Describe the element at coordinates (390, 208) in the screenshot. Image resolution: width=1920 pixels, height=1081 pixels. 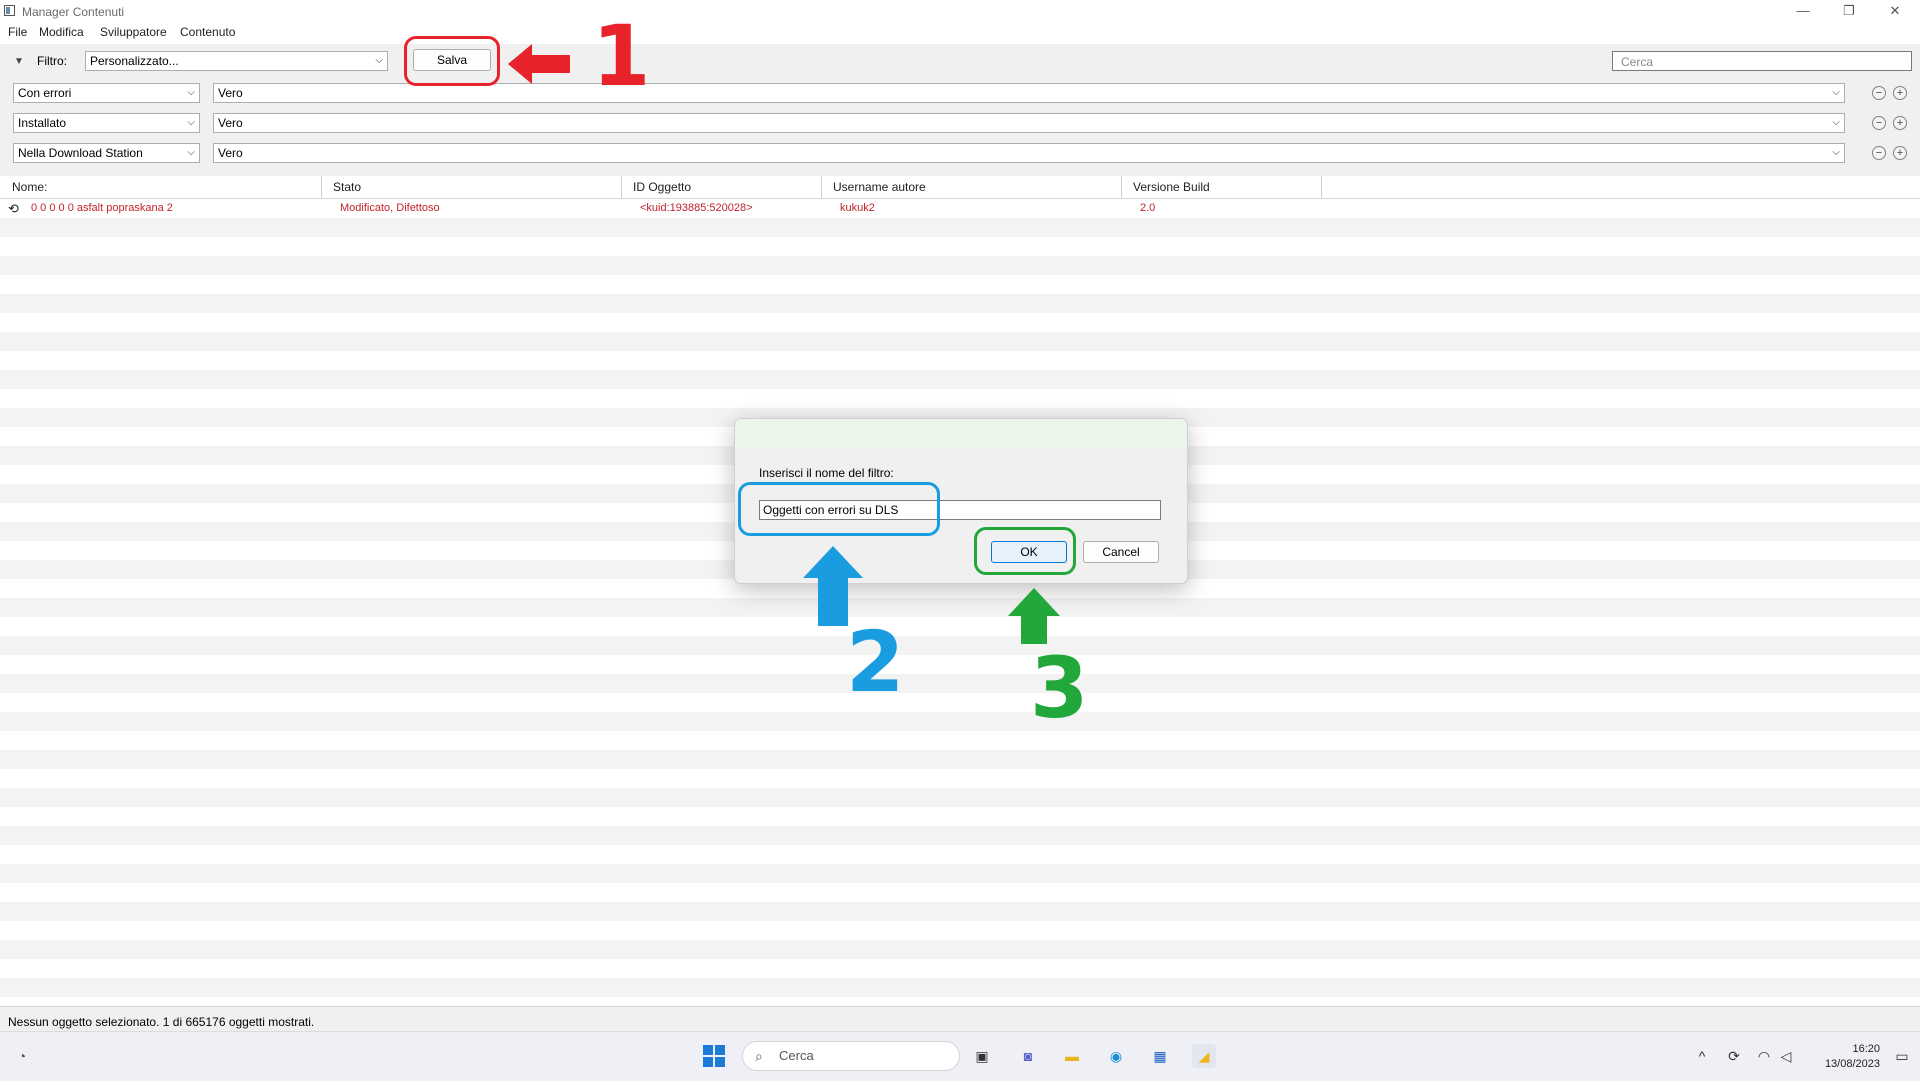
I see `cell-status: Modificato, Difettoso` at that location.